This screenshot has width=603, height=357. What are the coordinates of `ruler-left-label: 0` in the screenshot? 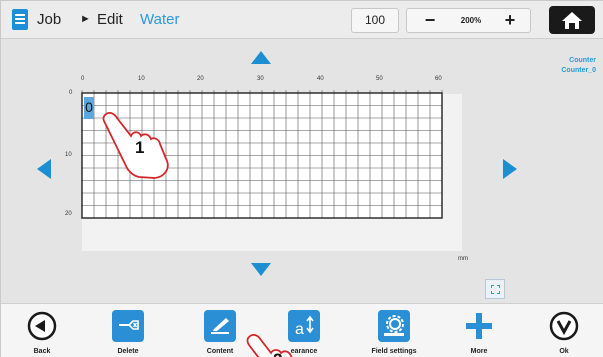 It's located at (71, 93).